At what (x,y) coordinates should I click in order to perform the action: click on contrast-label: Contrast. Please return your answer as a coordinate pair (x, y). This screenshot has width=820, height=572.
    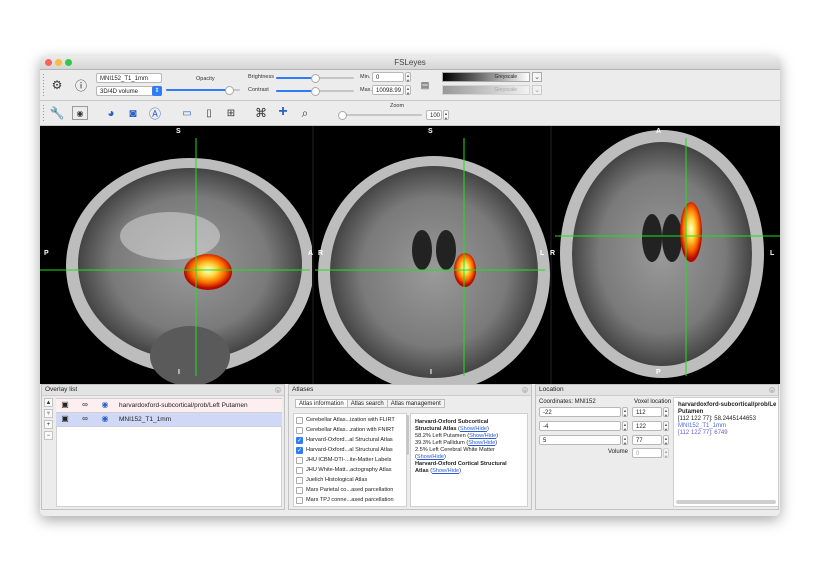
    Looking at the image, I should click on (258, 90).